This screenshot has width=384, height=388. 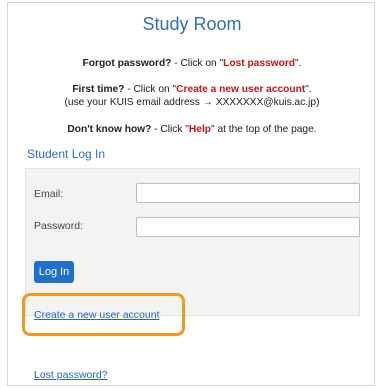 I want to click on password-label: Password:, so click(x=59, y=226).